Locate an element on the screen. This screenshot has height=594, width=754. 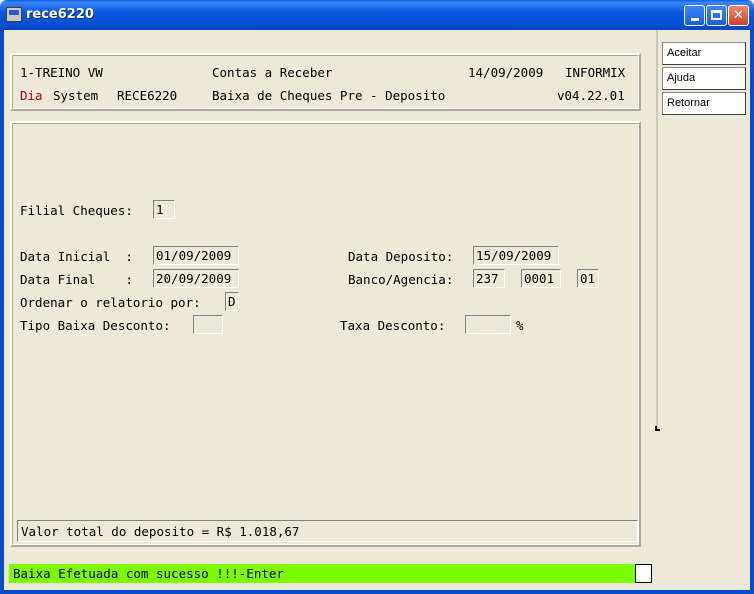
resize-grip is located at coordinates (657, 428).